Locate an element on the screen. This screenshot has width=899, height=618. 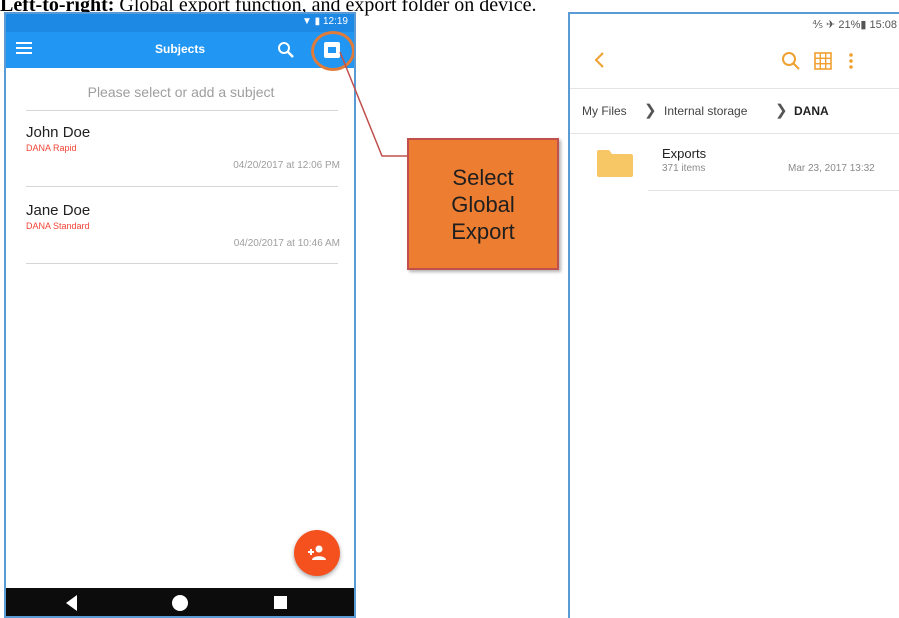
status-bar: ▼ ▮ 12:19 is located at coordinates (180, 23).